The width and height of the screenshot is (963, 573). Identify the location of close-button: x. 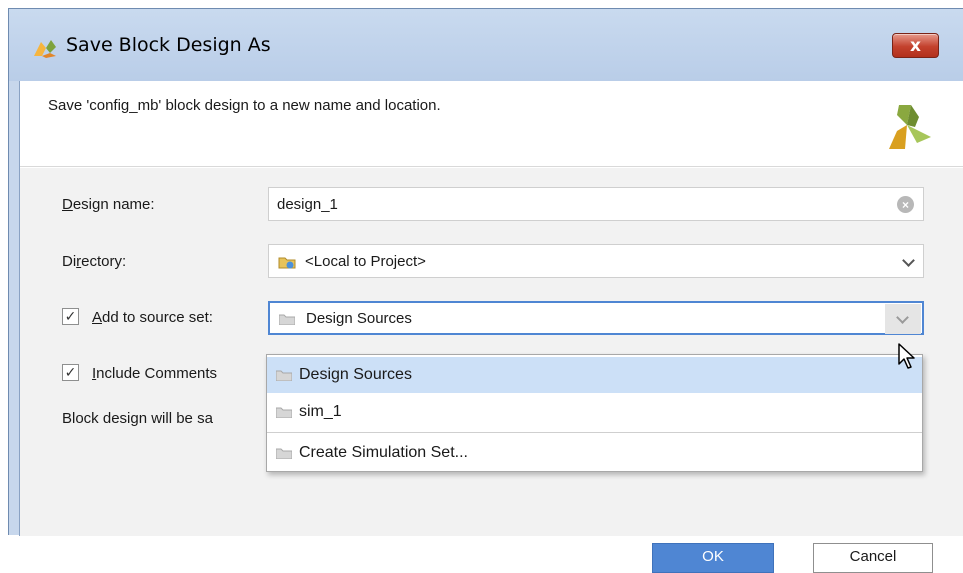
(915, 45).